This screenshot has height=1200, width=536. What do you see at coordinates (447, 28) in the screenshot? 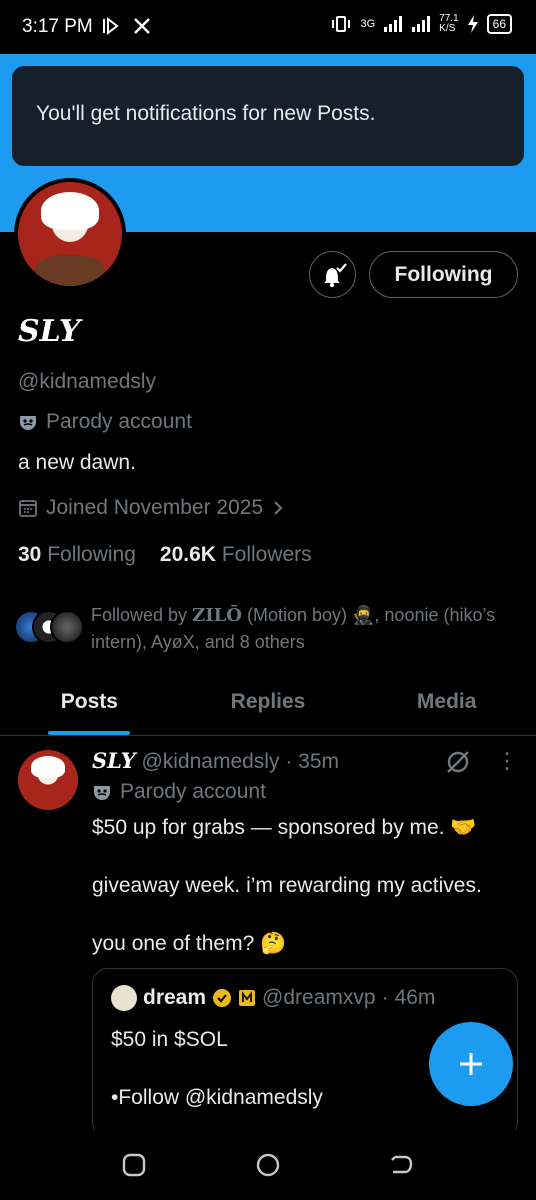
I see `network-speed-unit: K/S` at bounding box center [447, 28].